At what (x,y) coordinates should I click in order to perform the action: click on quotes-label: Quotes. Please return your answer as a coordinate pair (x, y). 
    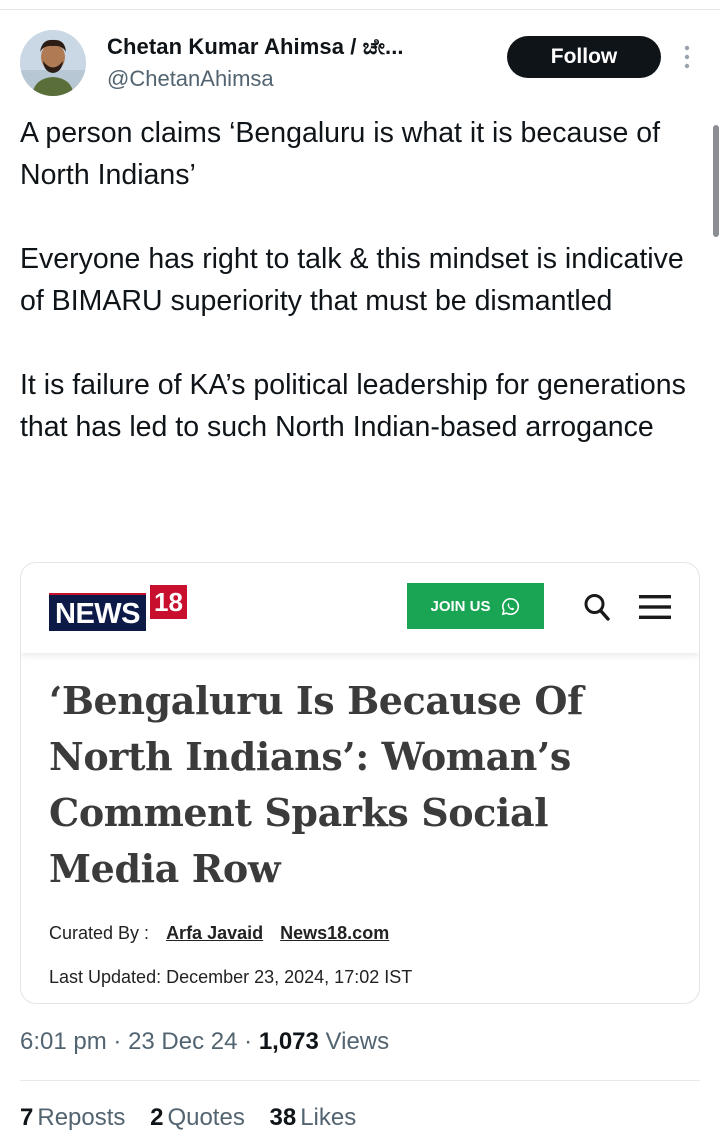
    Looking at the image, I should click on (206, 1117).